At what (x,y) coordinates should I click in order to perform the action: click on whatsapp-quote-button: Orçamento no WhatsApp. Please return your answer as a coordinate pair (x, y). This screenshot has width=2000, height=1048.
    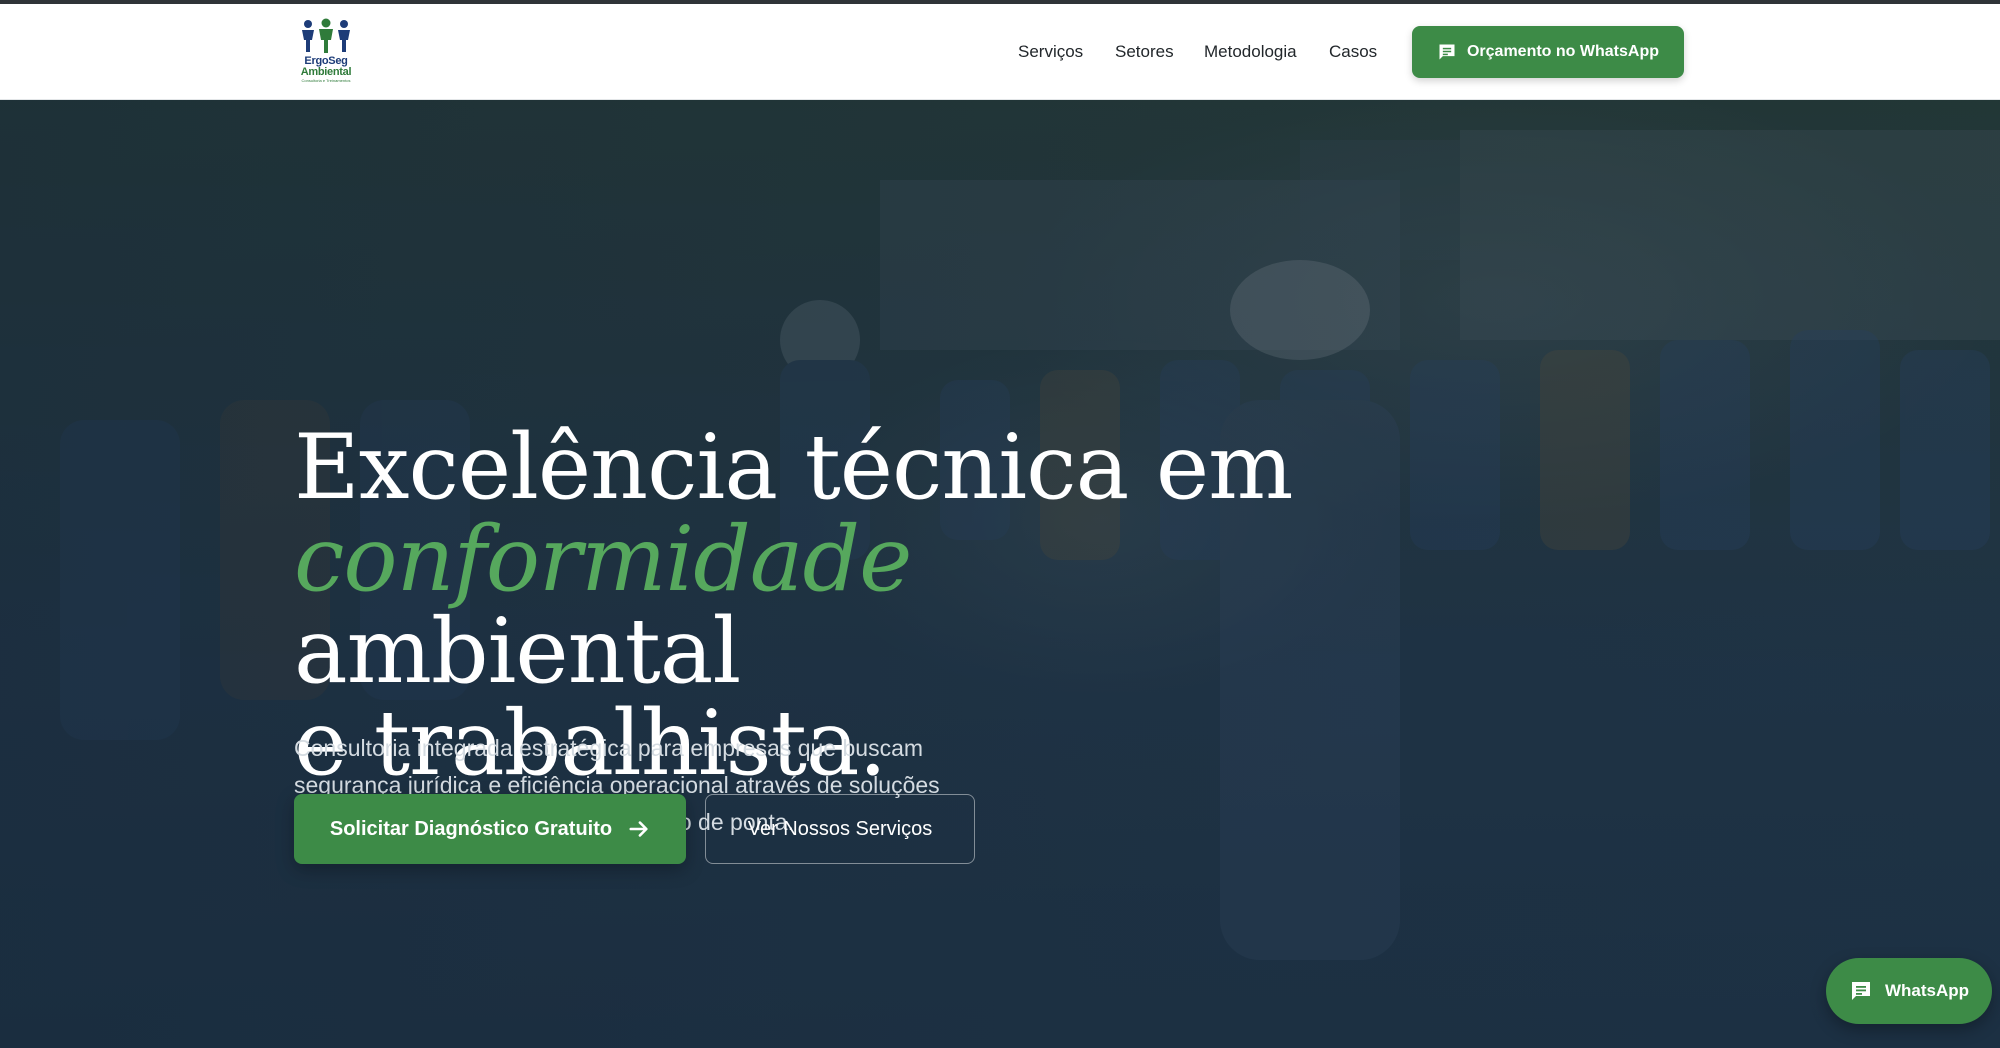
    Looking at the image, I should click on (1548, 52).